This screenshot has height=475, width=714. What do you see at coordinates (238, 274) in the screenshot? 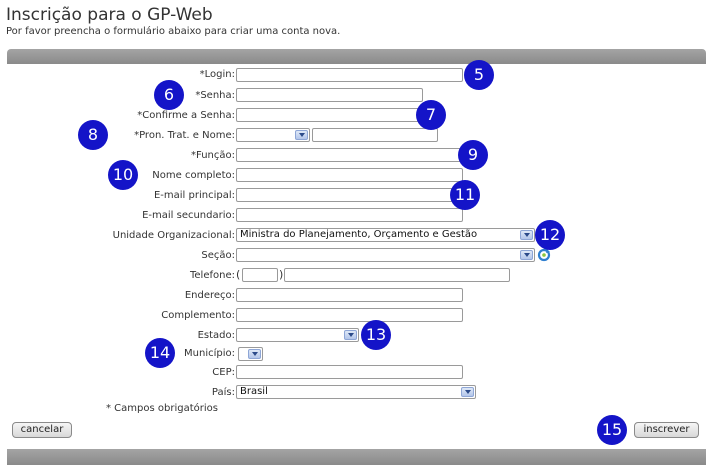
I see `telefone-paren-open: (` at bounding box center [238, 274].